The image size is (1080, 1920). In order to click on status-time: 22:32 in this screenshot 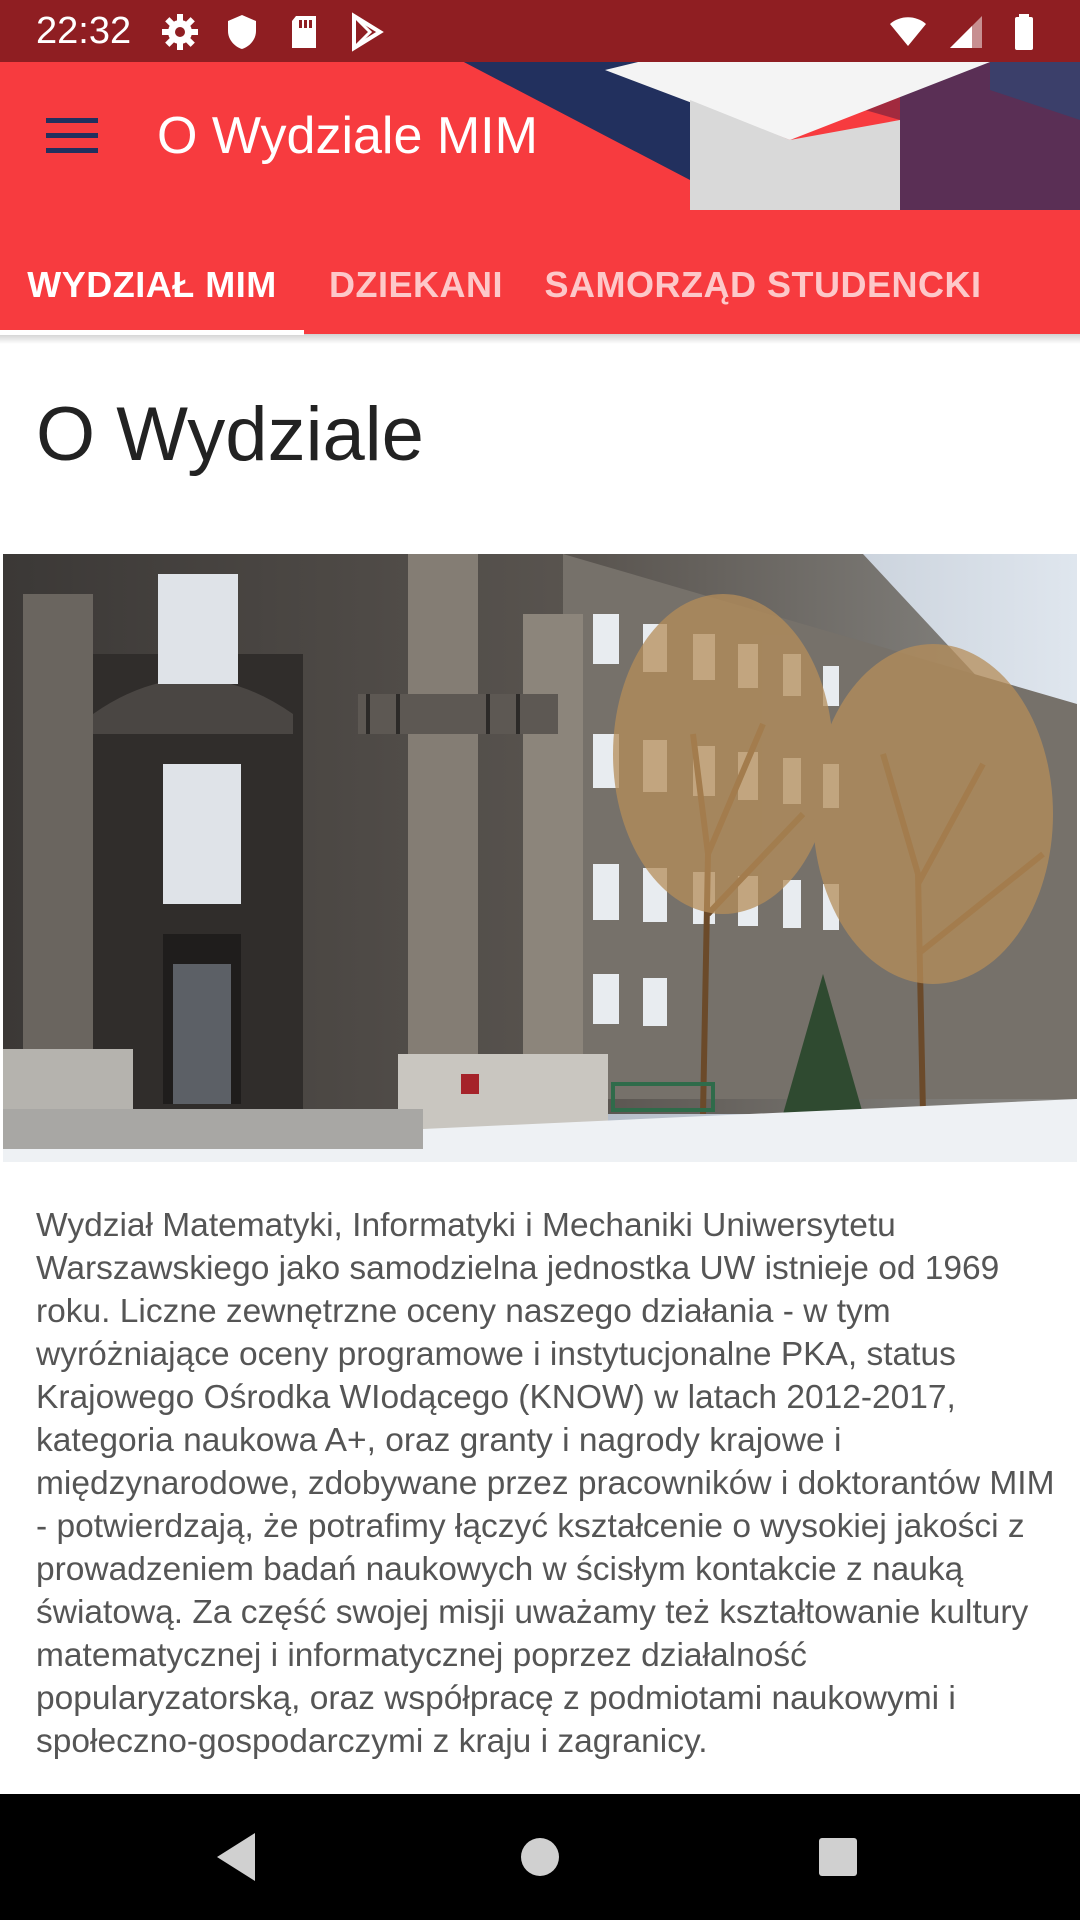, I will do `click(84, 31)`.